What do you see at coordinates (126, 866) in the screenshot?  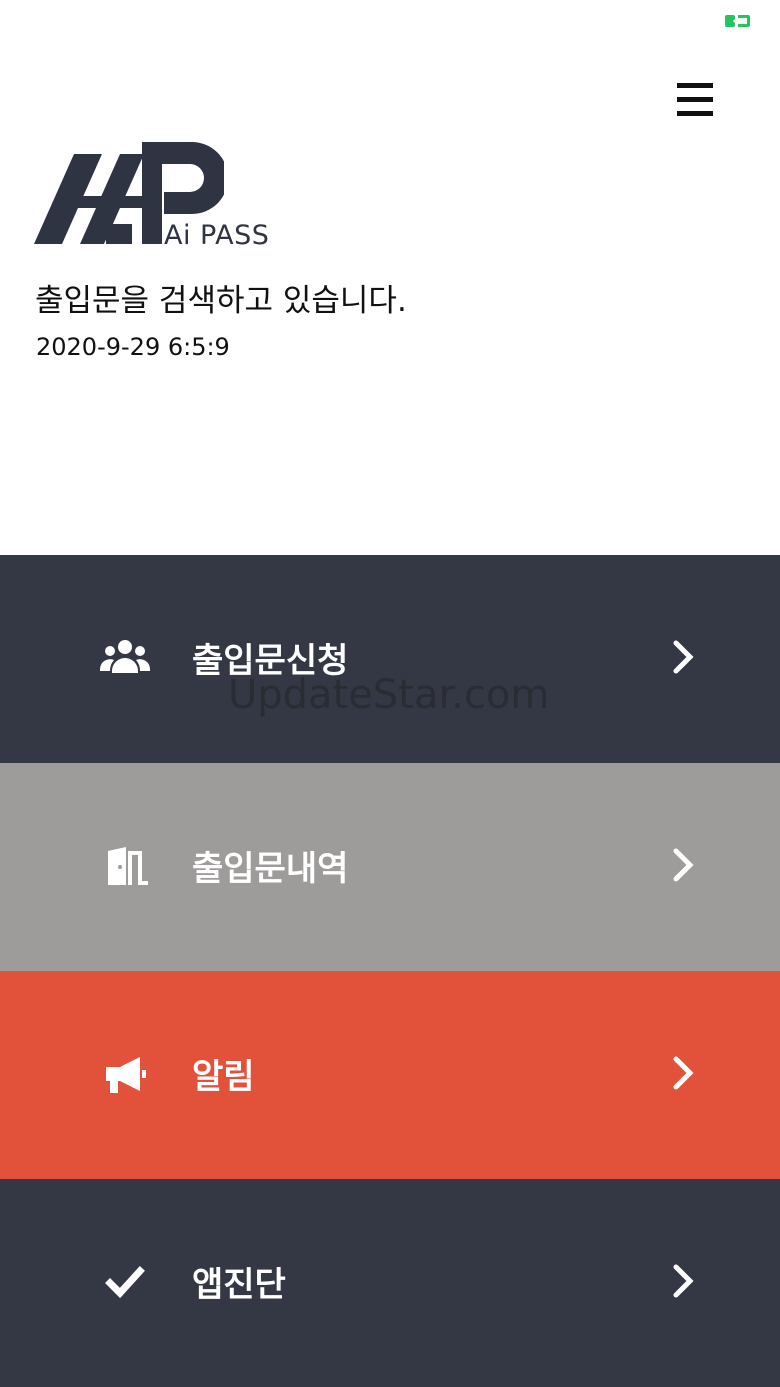 I see `door-icon` at bounding box center [126, 866].